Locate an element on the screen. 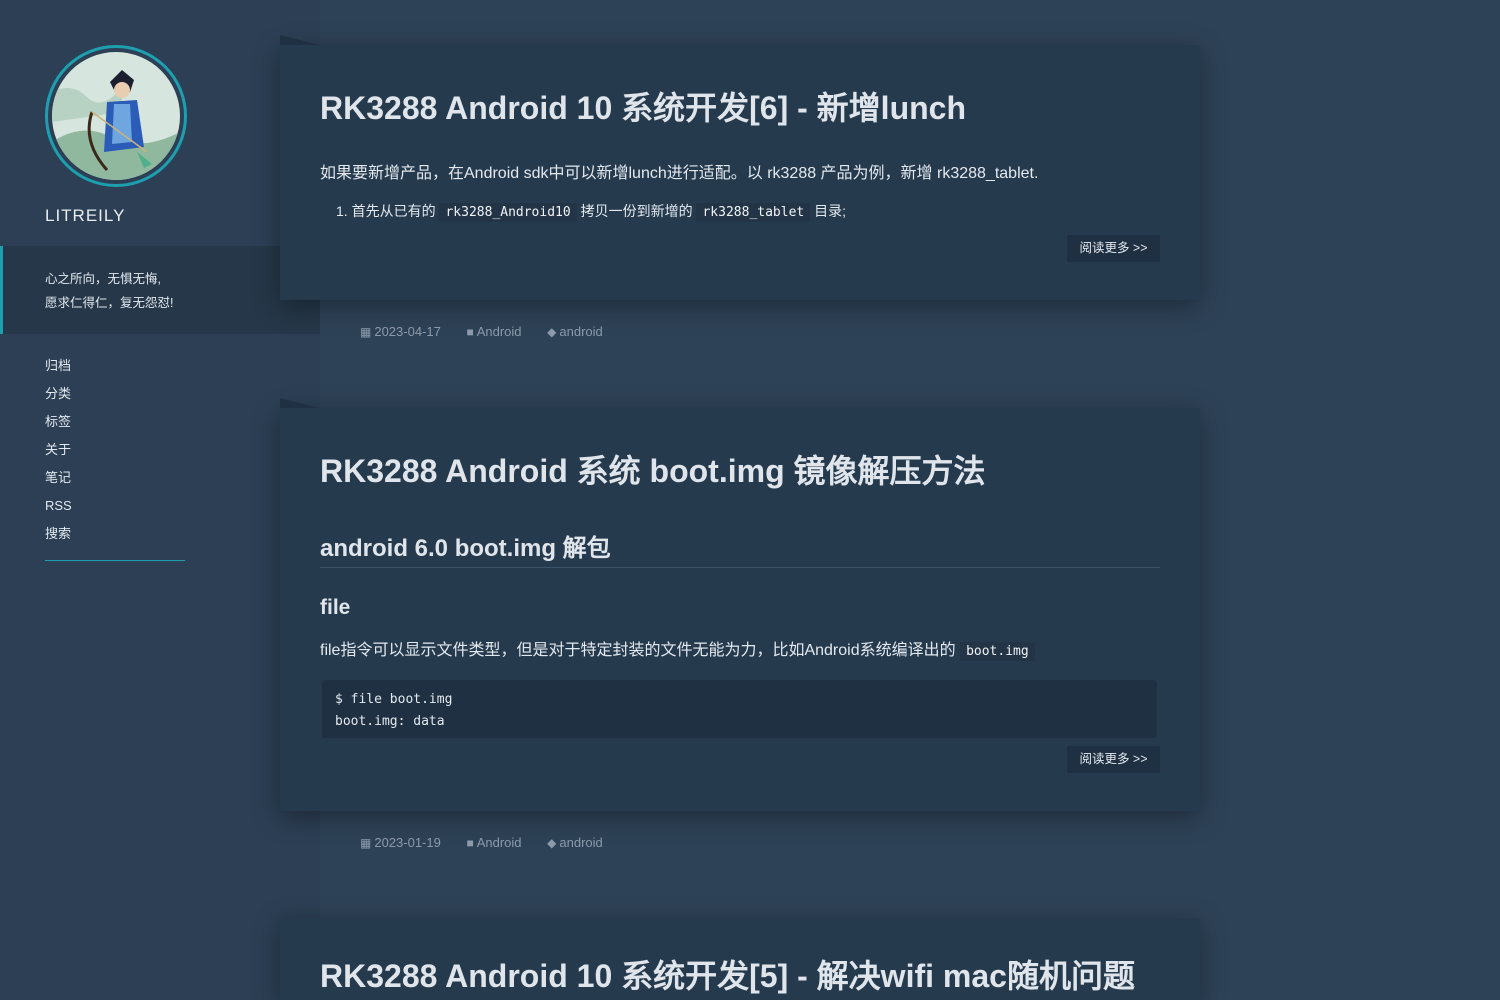 The width and height of the screenshot is (1500, 1000). post-date: ▦ 2023-01-19 is located at coordinates (400, 842).